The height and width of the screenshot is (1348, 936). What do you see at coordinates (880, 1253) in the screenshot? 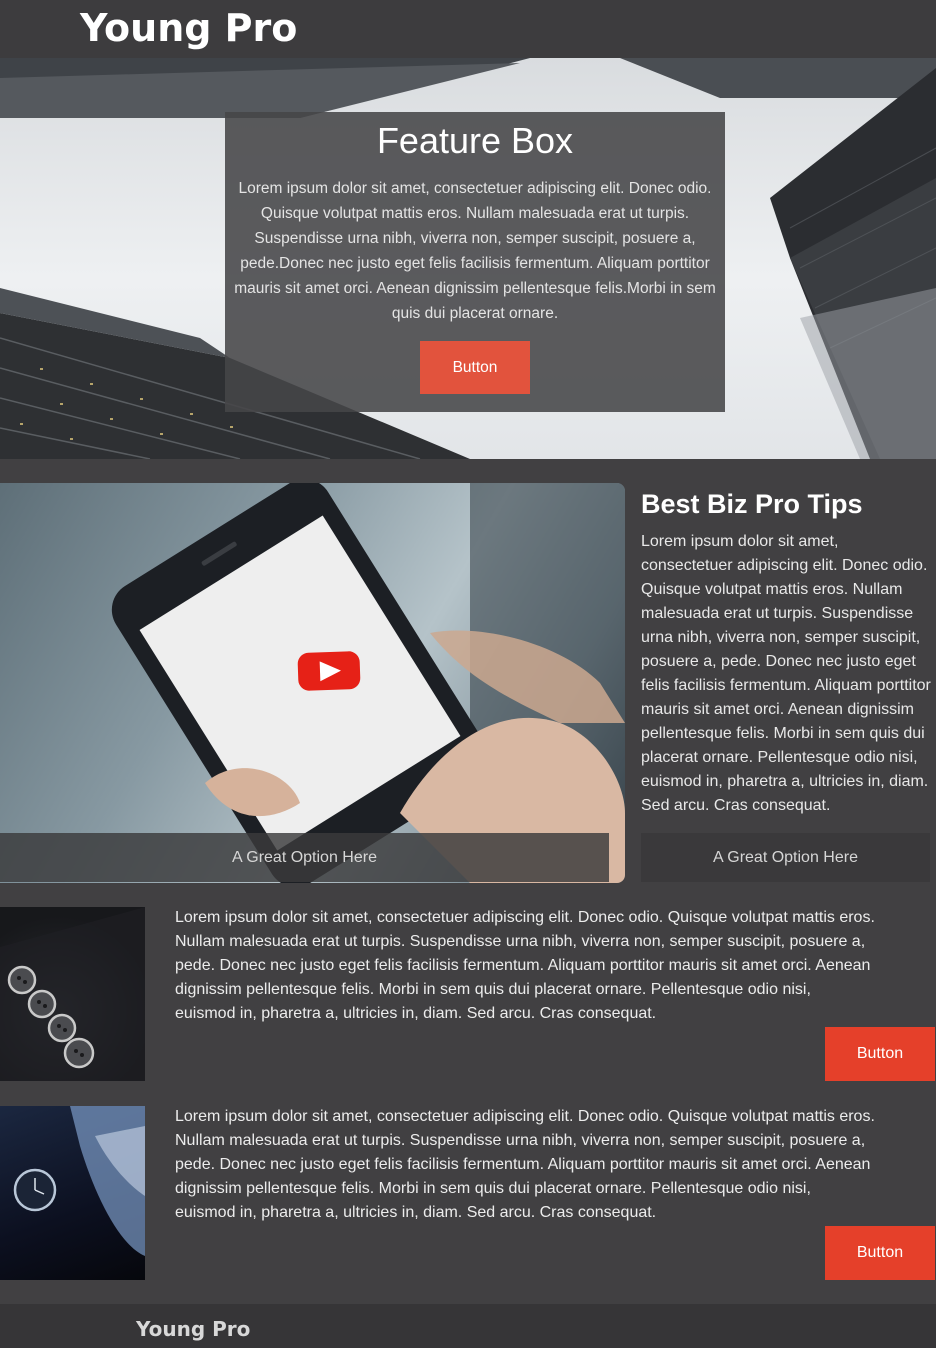
I see `row-2-button: Button` at bounding box center [880, 1253].